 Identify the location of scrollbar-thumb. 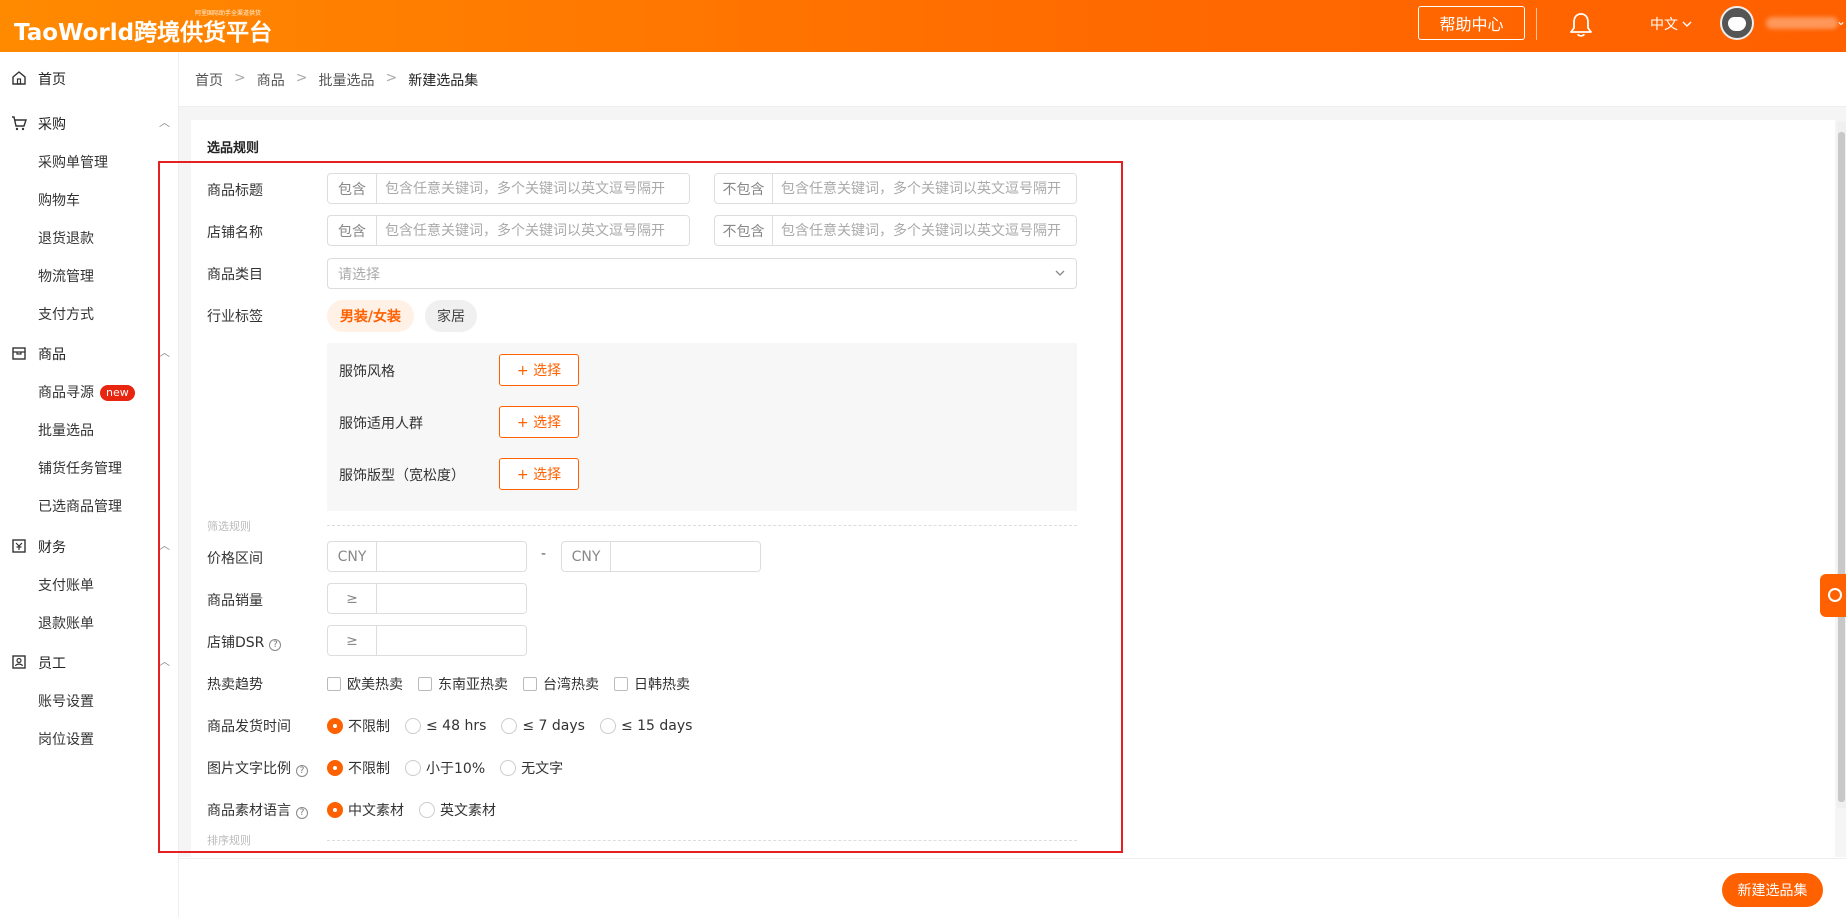
(1841, 467).